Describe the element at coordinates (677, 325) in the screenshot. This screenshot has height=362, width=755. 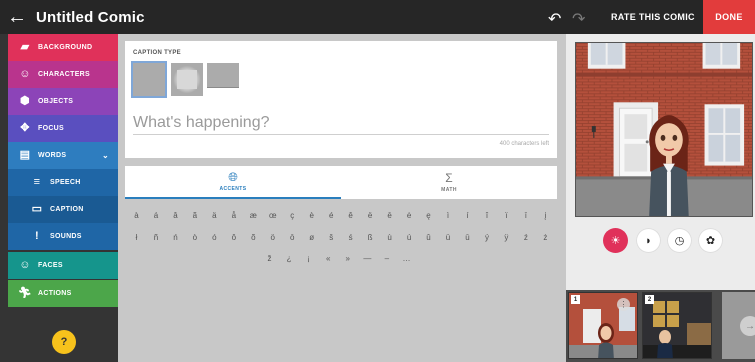
I see `panel-thumbnail-2: 2` at that location.